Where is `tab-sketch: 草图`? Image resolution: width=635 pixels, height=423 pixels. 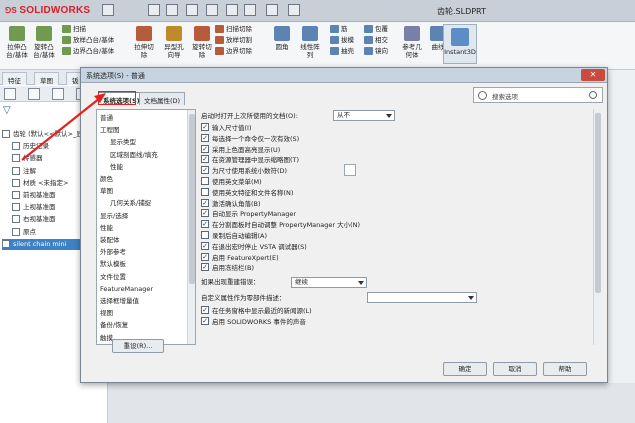 tab-sketch: 草图 is located at coordinates (46, 78).